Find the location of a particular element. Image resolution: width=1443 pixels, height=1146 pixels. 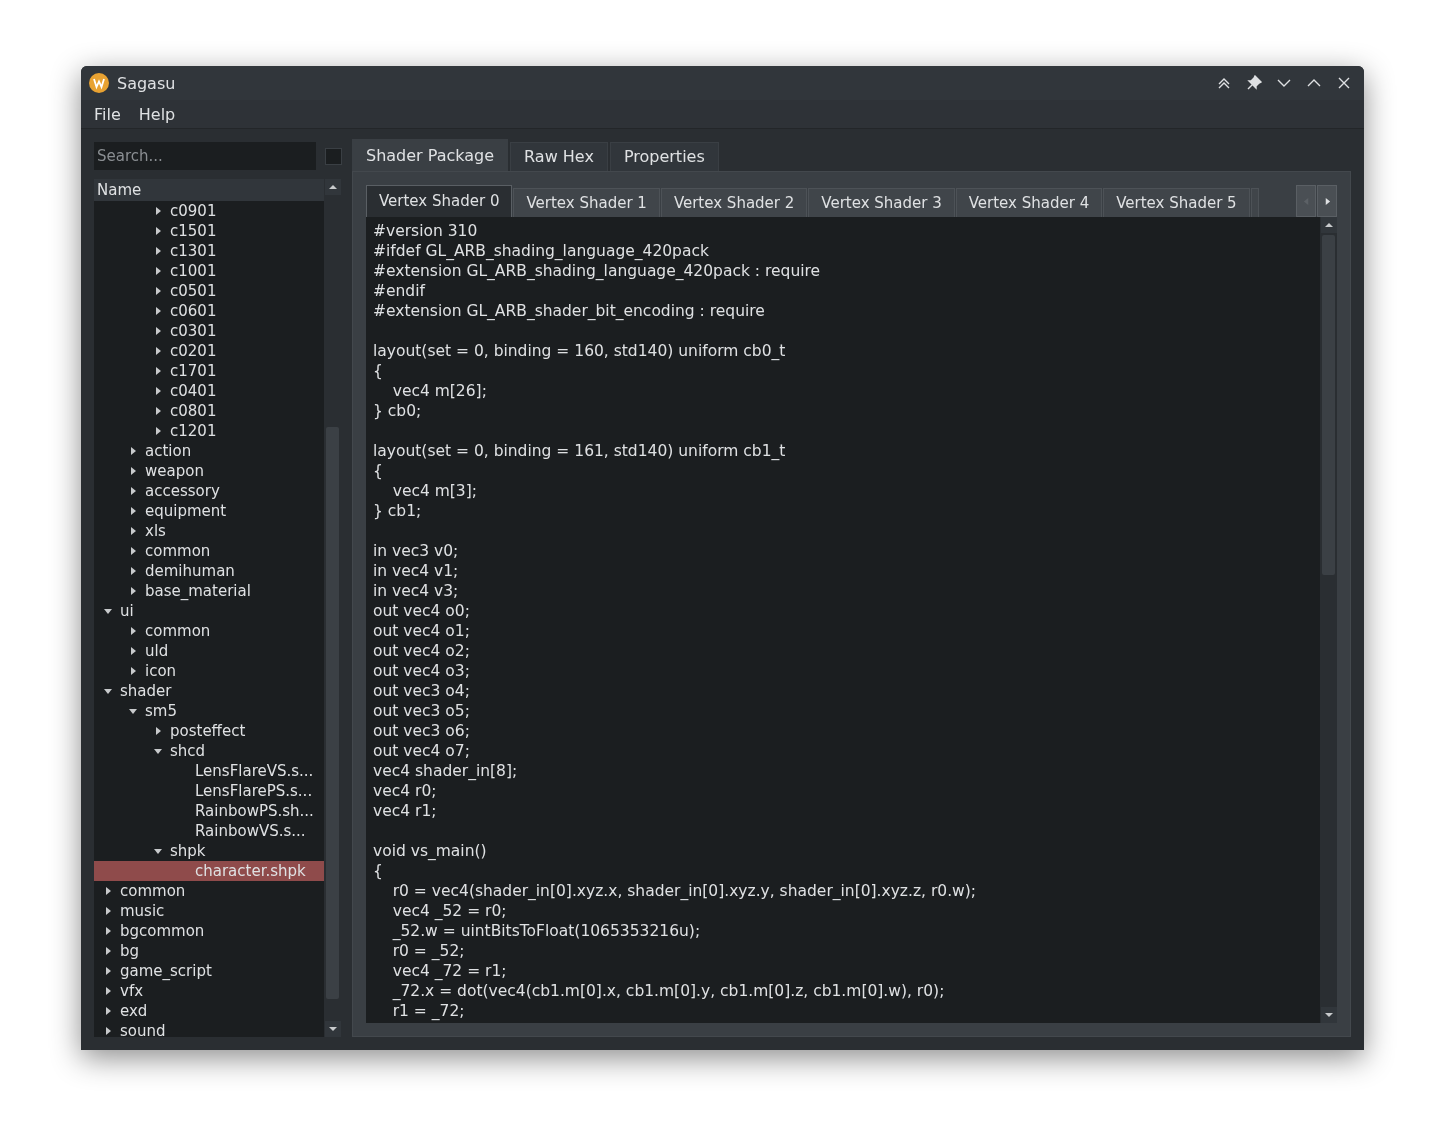

pin-icon is located at coordinates (1254, 83).